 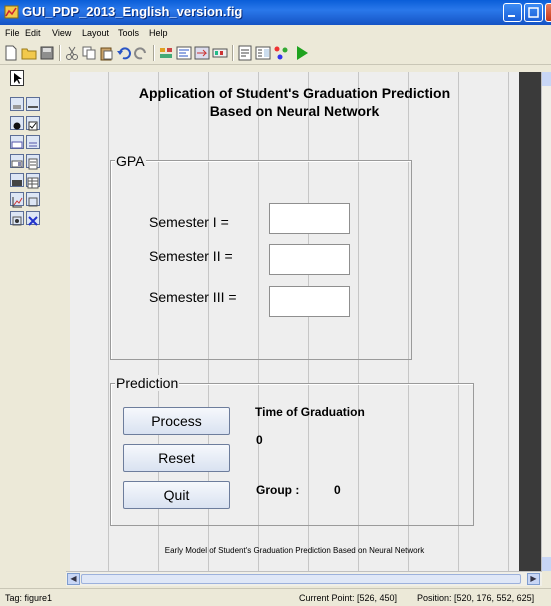 I want to click on horizontal-scroll-thumb, so click(x=301, y=579).